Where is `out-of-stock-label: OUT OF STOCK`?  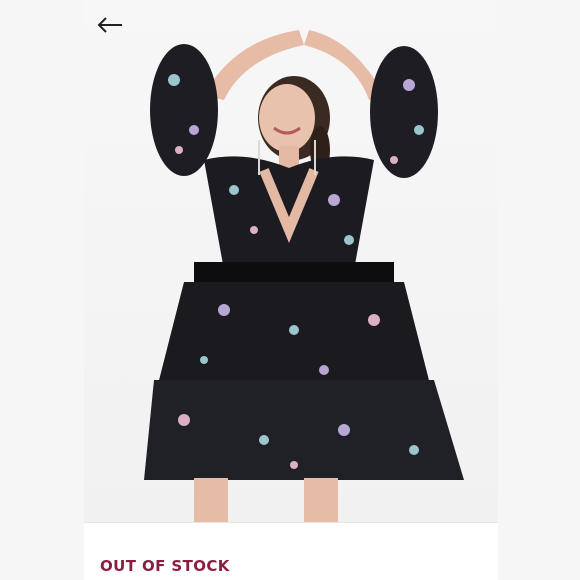 out-of-stock-label: OUT OF STOCK is located at coordinates (165, 566).